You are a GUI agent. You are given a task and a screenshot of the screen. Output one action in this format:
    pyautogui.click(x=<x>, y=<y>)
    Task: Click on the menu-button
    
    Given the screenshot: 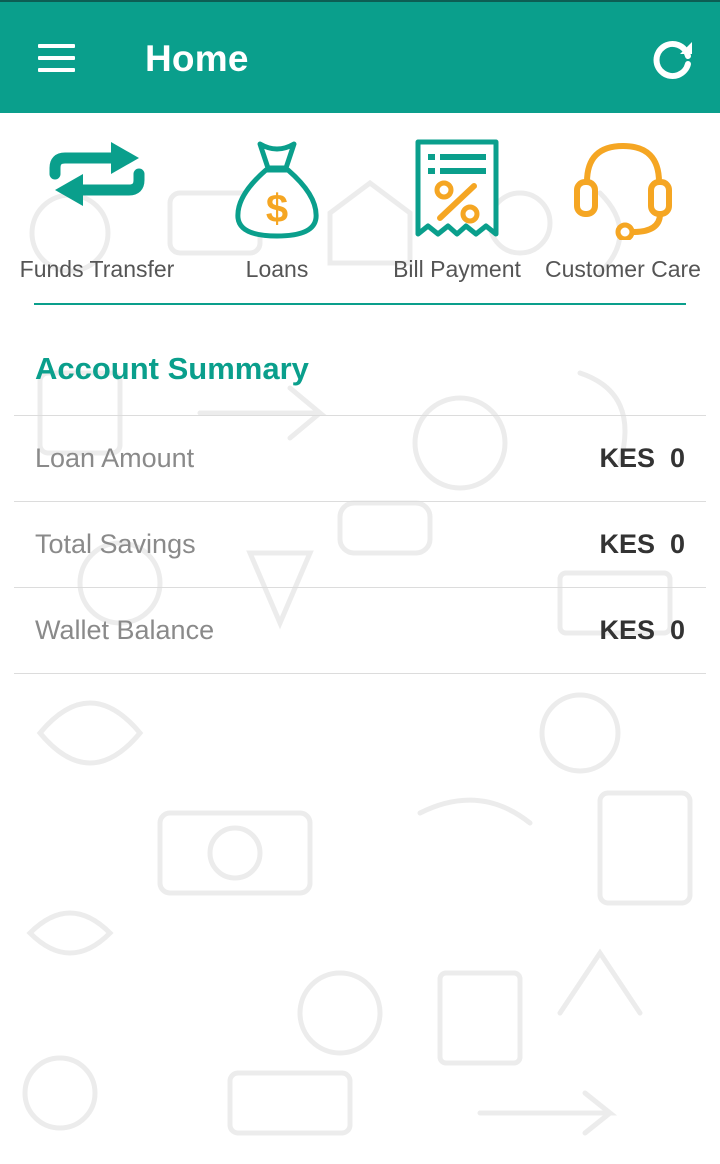 What is the action you would take?
    pyautogui.click(x=56, y=58)
    